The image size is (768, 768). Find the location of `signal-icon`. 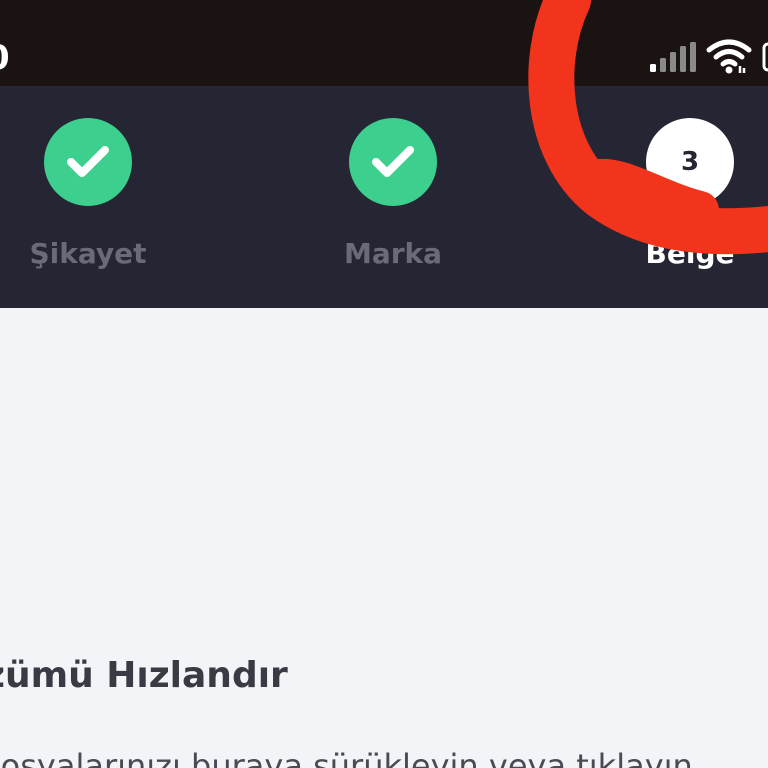

signal-icon is located at coordinates (673, 57).